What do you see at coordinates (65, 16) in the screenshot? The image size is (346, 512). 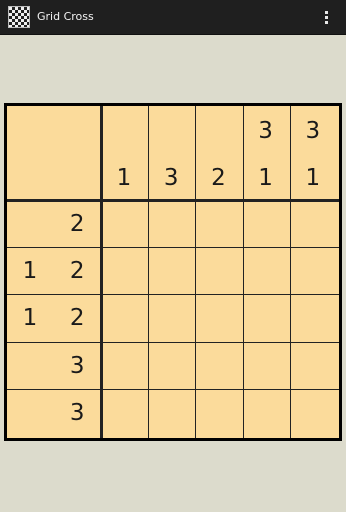 I see `app-title: Grid Cross` at bounding box center [65, 16].